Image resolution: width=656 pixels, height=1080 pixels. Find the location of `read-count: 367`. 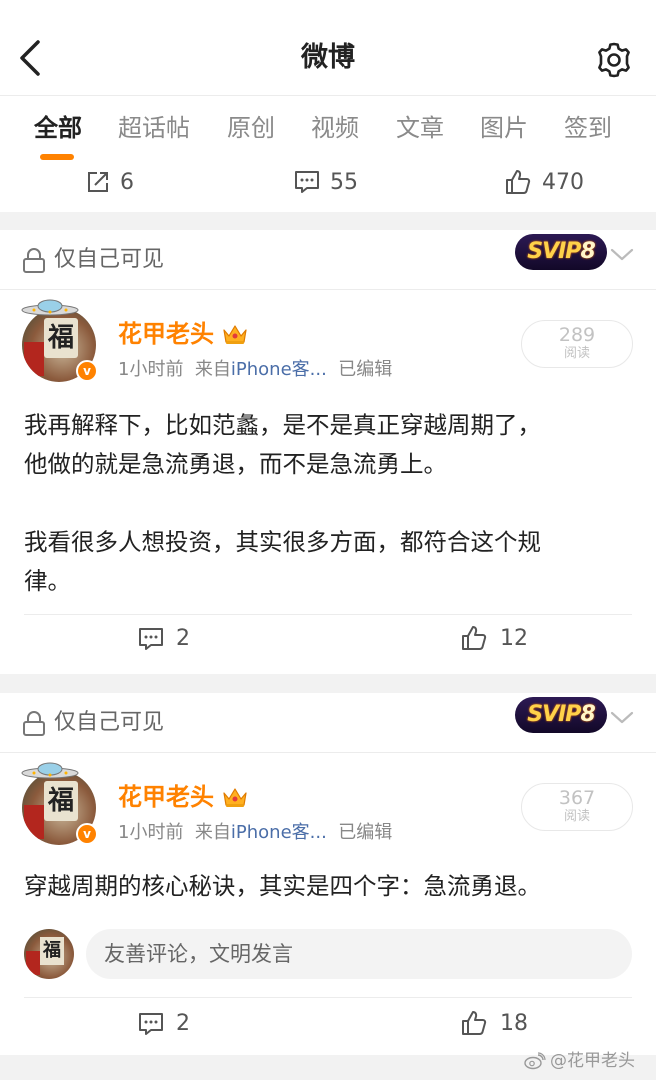

read-count: 367 is located at coordinates (577, 798).